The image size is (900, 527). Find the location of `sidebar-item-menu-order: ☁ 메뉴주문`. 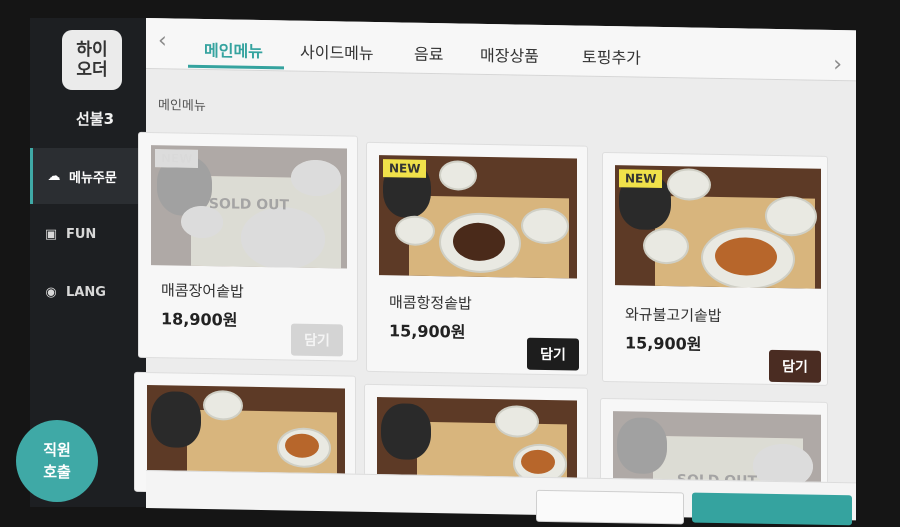

sidebar-item-menu-order: ☁ 메뉴주문 is located at coordinates (85, 176).